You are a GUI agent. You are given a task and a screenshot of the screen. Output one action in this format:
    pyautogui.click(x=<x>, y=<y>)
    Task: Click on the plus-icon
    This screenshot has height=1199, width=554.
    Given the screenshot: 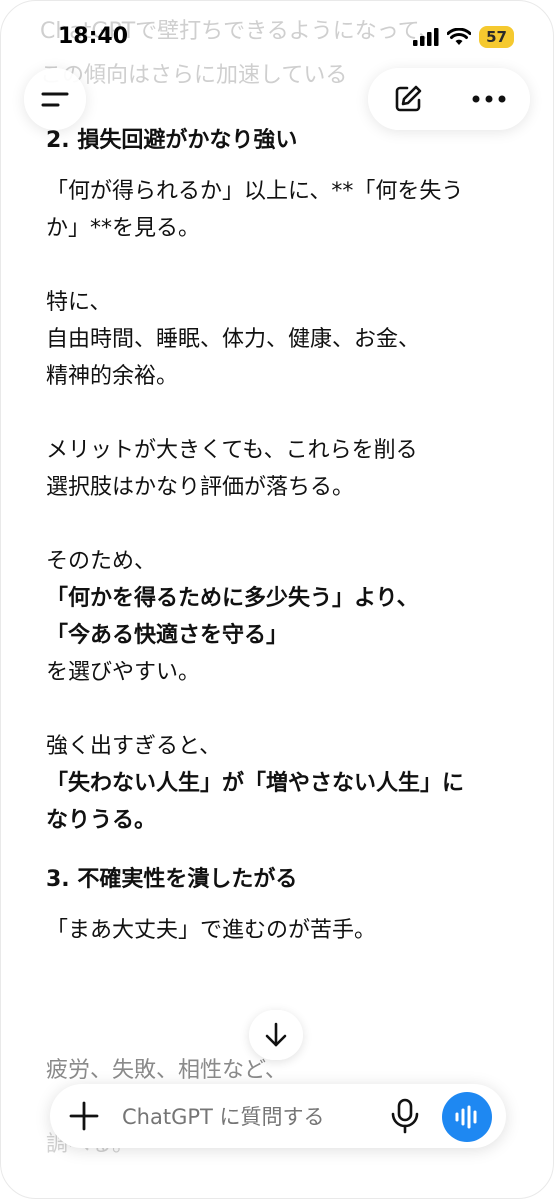 What is the action you would take?
    pyautogui.click(x=84, y=1116)
    